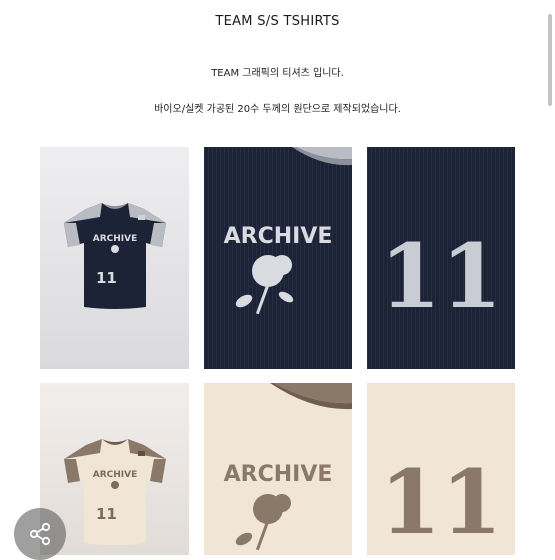  I want to click on archive-graphic: ARCHIVE, so click(278, 236).